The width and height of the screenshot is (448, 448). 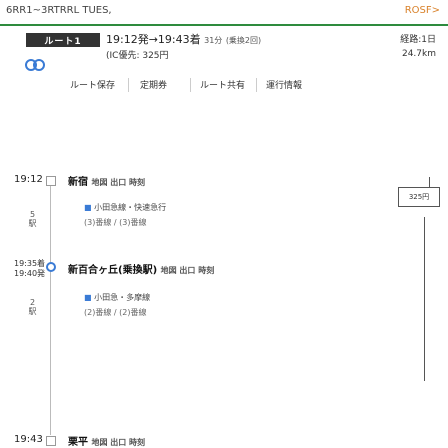 What do you see at coordinates (113, 270) in the screenshot?
I see `station-name-text: 新百合ヶ丘(乗換駅)` at bounding box center [113, 270].